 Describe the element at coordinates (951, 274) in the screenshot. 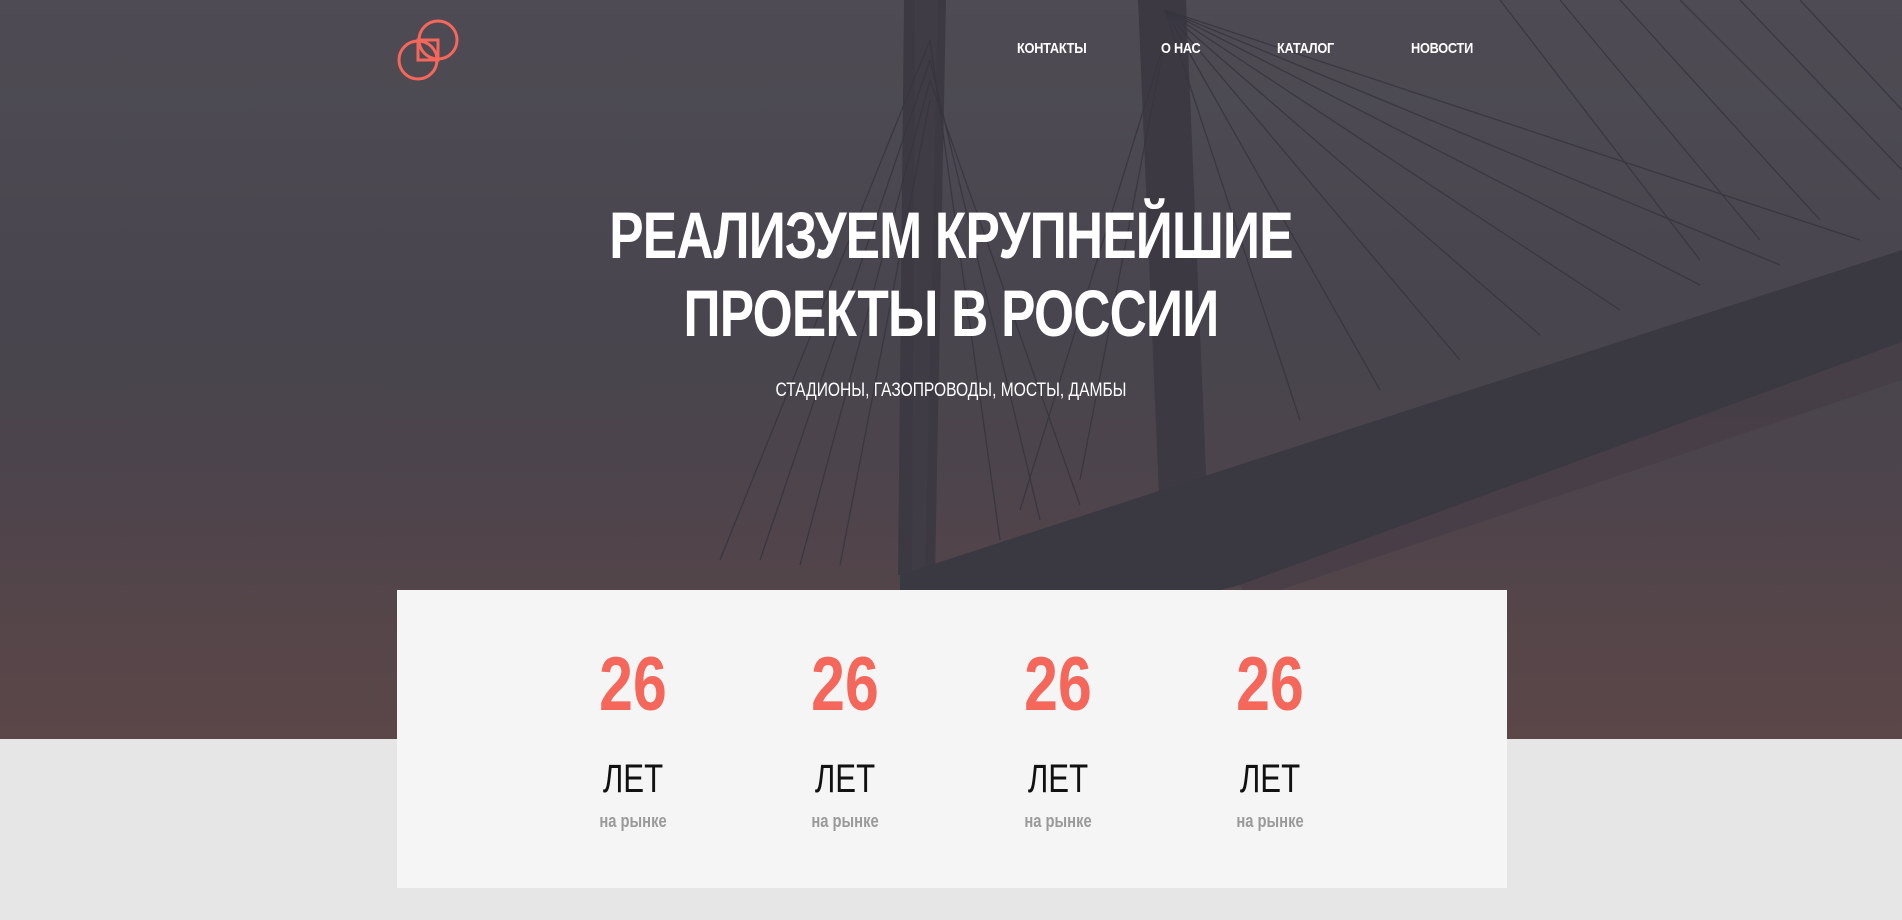

I see `hero-title: РЕАЛИЗУЕМ КРУПНЕЙШИЕ ПРОЕКТЫ В РОССИИ` at that location.